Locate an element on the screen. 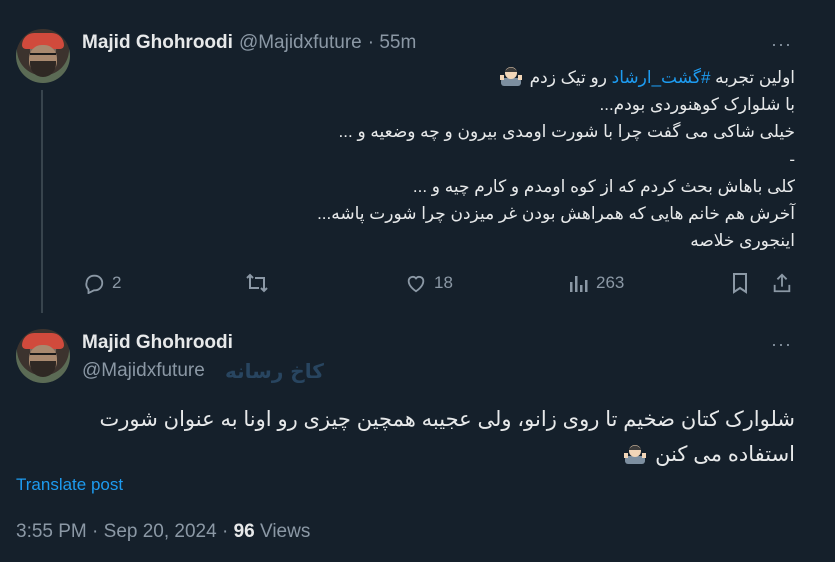  thread-line is located at coordinates (42, 201).